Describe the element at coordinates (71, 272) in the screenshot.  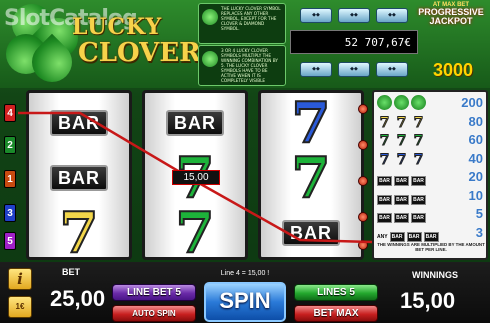
I see `bet-label: BET` at that location.